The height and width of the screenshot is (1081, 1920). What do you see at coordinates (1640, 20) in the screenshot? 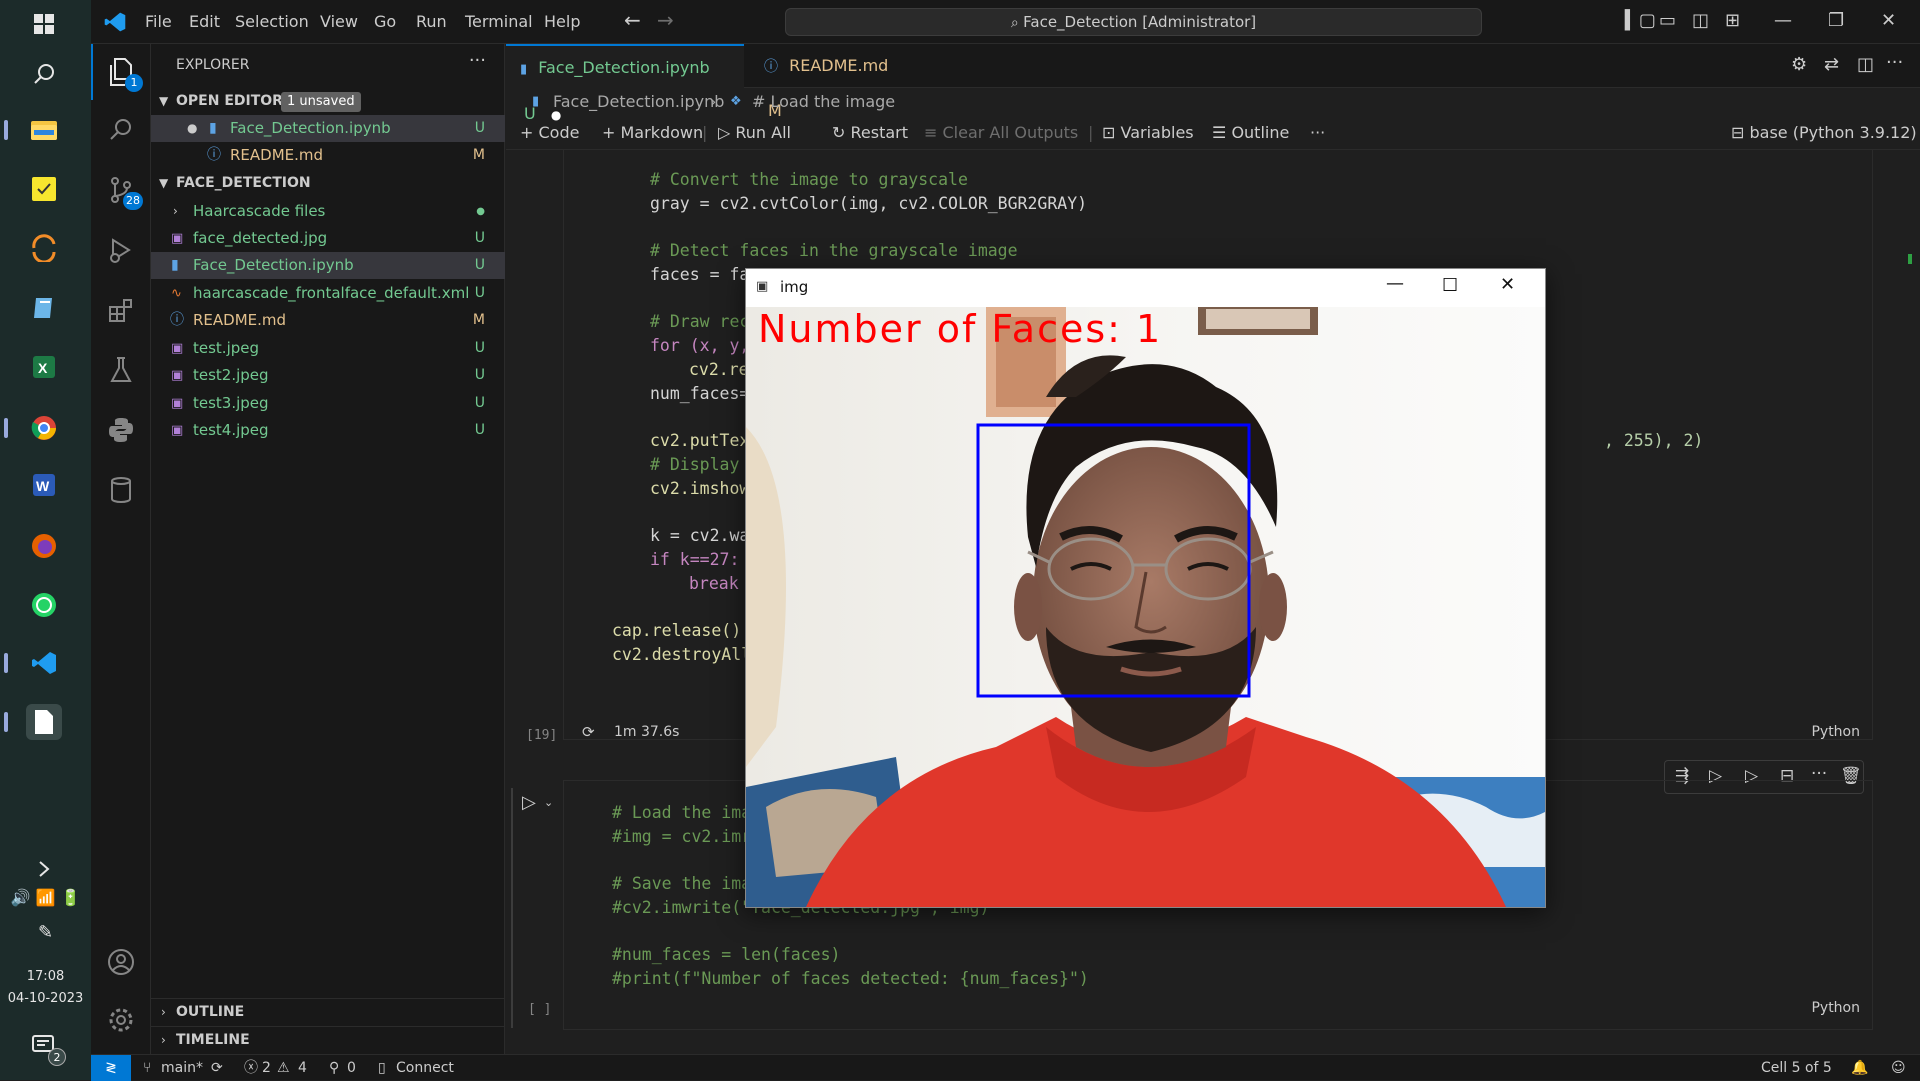
I see `toggle-primary-sidebar-icon: ▍▢` at bounding box center [1640, 20].